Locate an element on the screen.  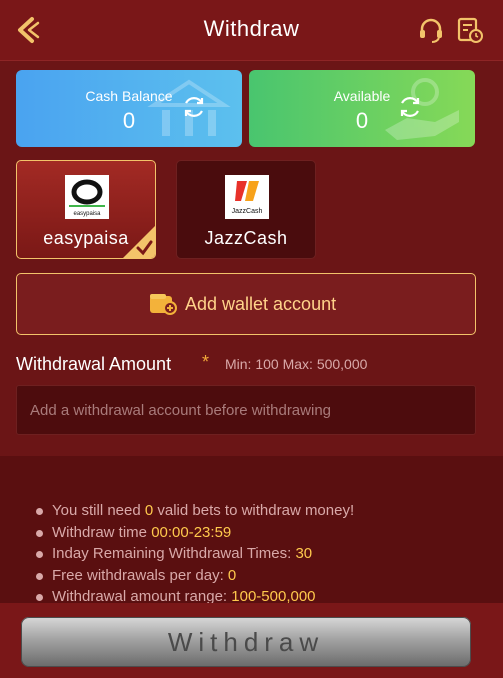
tip-text: Inday Remaining Withdrawal Times: is located at coordinates (174, 553).